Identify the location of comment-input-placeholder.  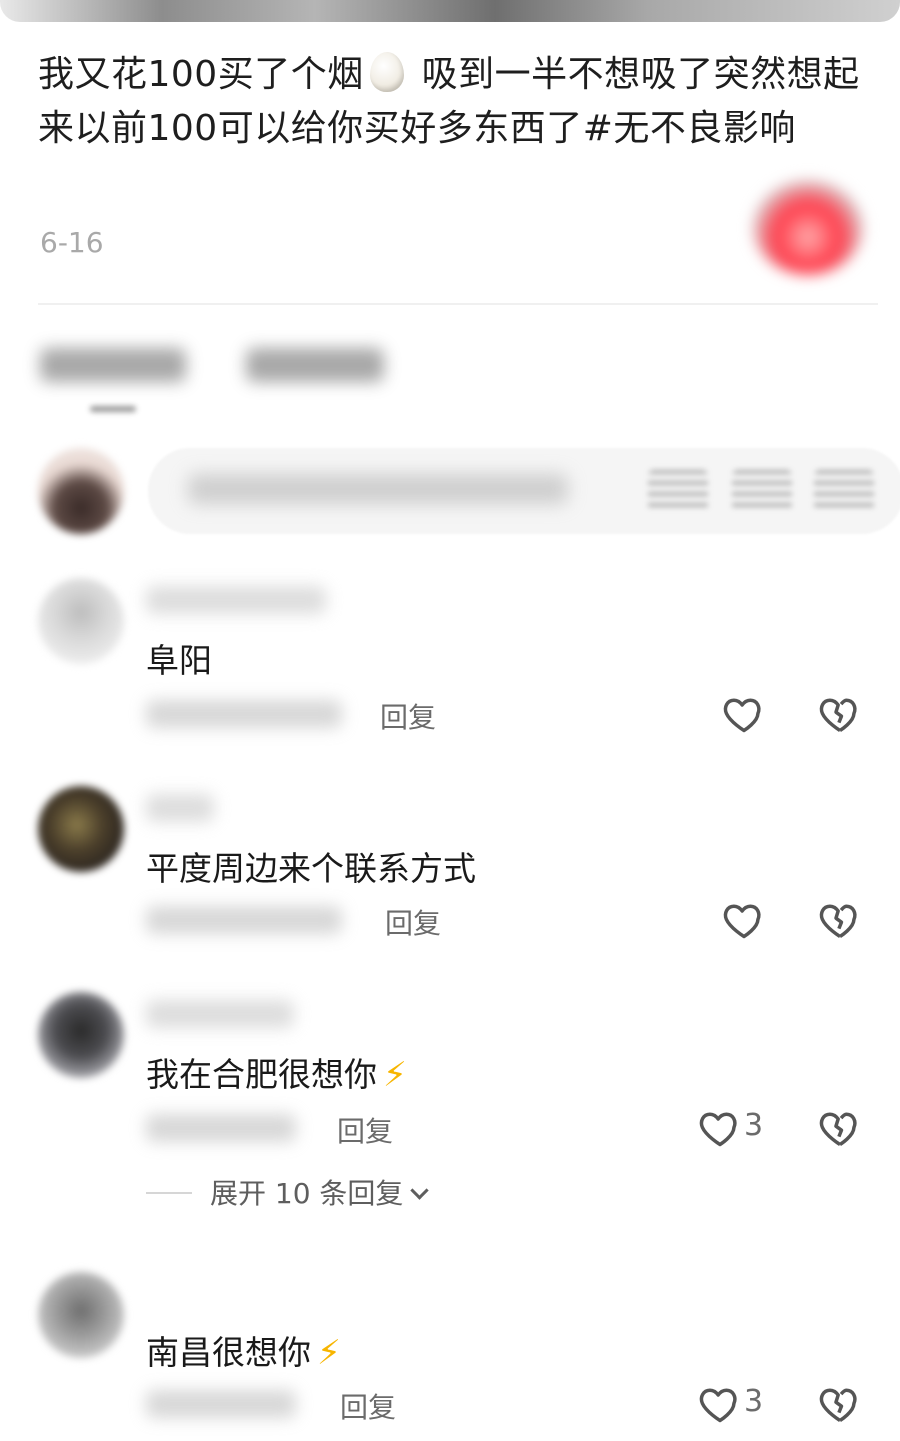
(378, 489).